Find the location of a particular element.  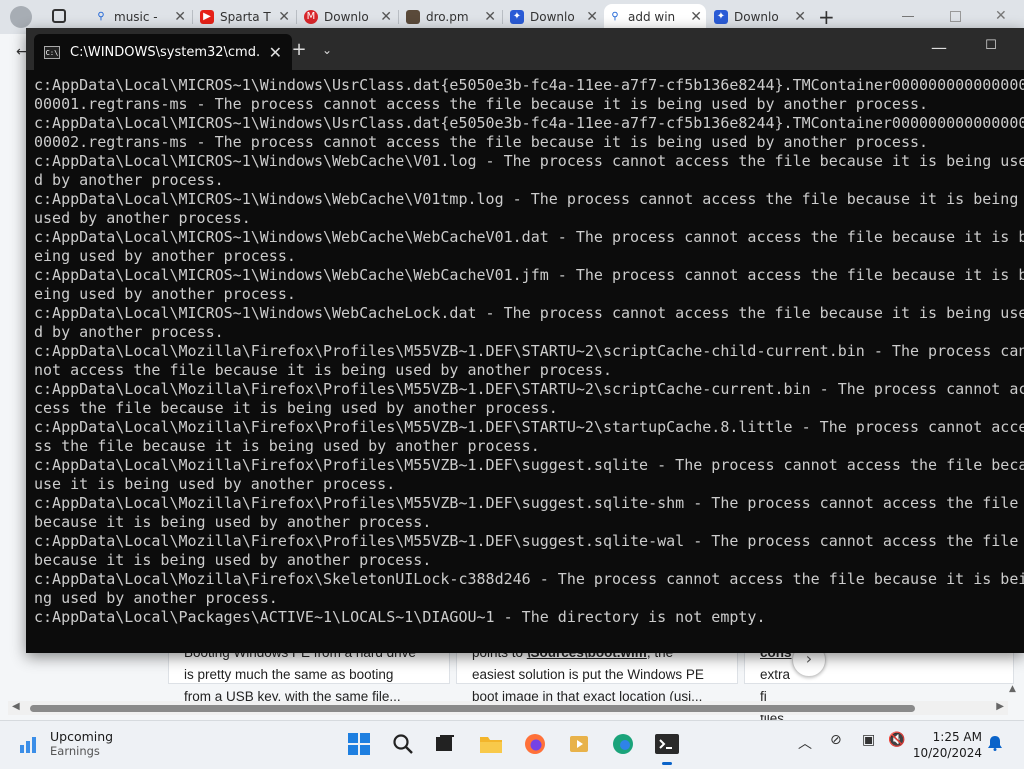

widget-title: Upcoming is located at coordinates (82, 736).